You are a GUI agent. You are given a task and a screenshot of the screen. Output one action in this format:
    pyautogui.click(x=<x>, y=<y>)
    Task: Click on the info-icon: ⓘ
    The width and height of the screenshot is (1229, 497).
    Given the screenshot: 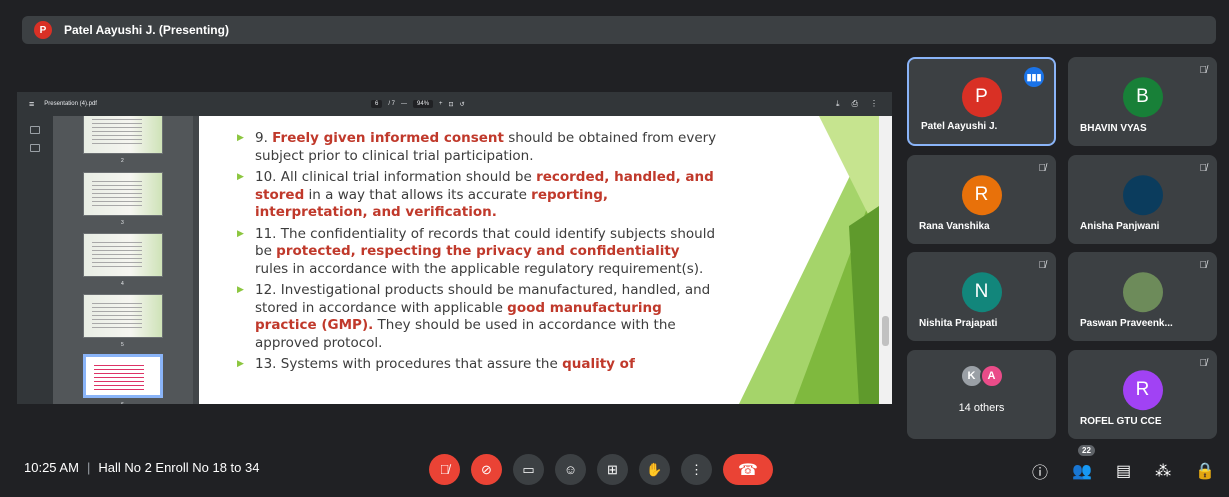 What is the action you would take?
    pyautogui.click(x=1040, y=471)
    